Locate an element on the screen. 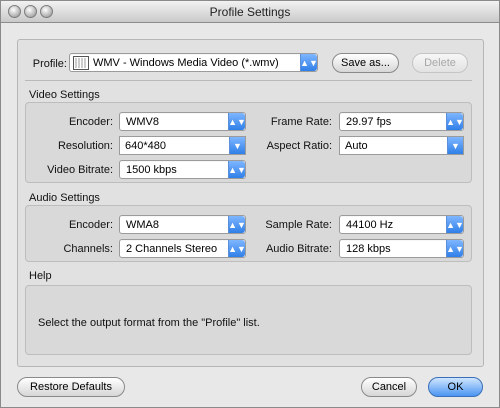  video-encoder-value: WMV8 is located at coordinates (142, 122).